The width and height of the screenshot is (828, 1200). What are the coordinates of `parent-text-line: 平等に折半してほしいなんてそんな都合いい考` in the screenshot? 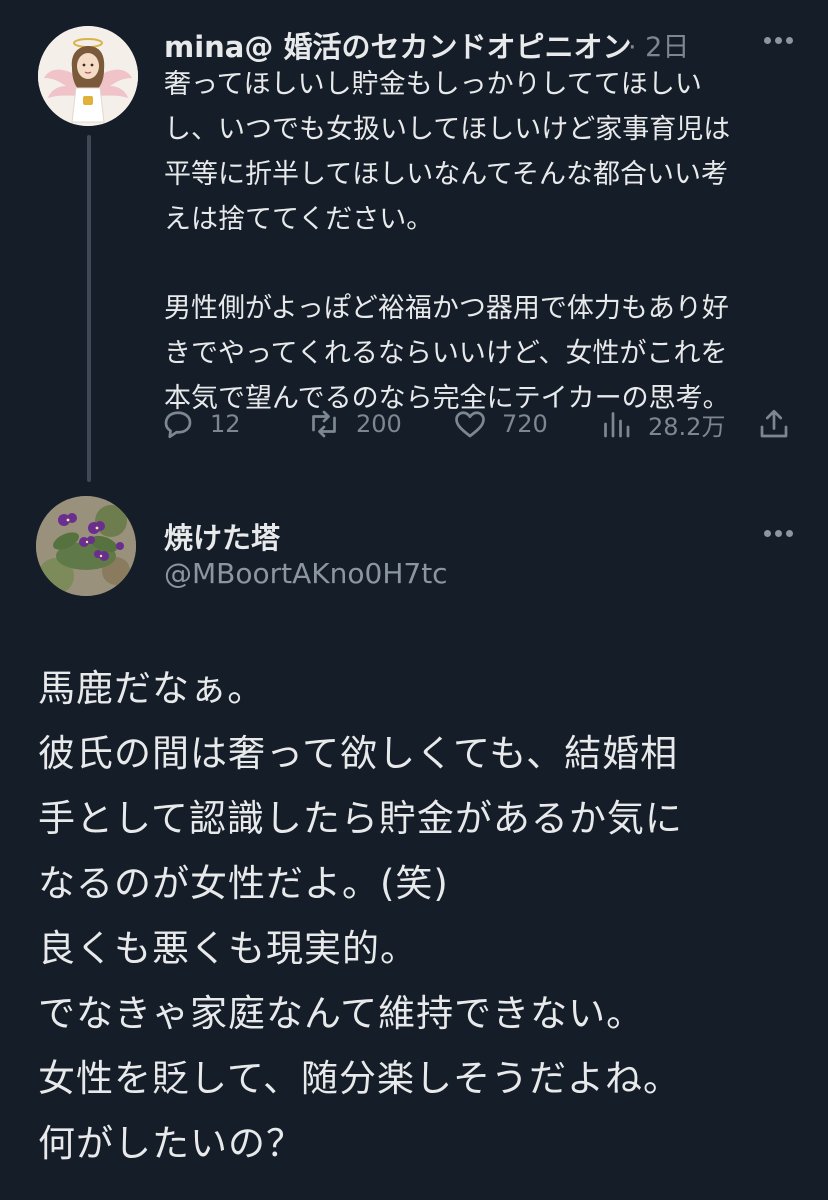 It's located at (446, 174).